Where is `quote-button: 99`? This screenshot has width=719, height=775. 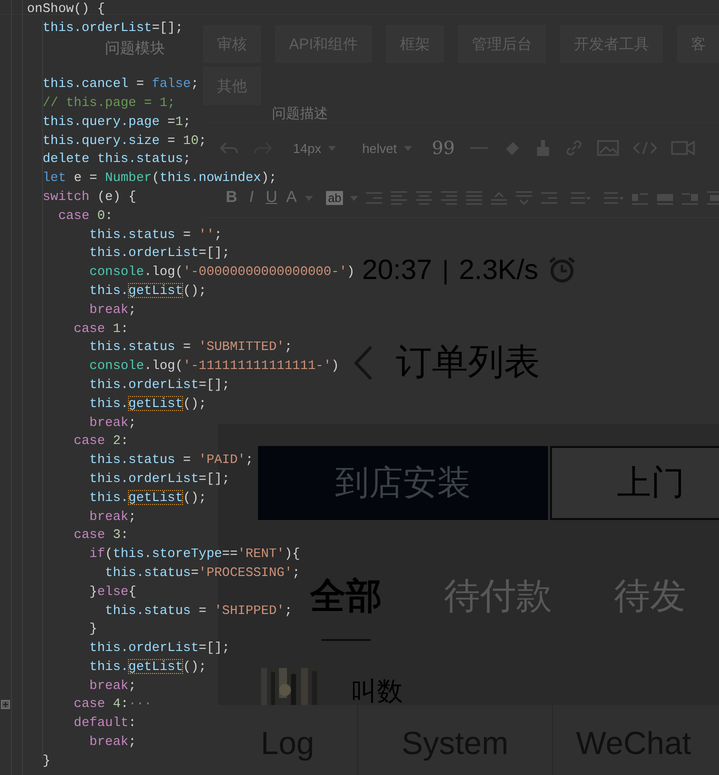 quote-button: 99 is located at coordinates (443, 148).